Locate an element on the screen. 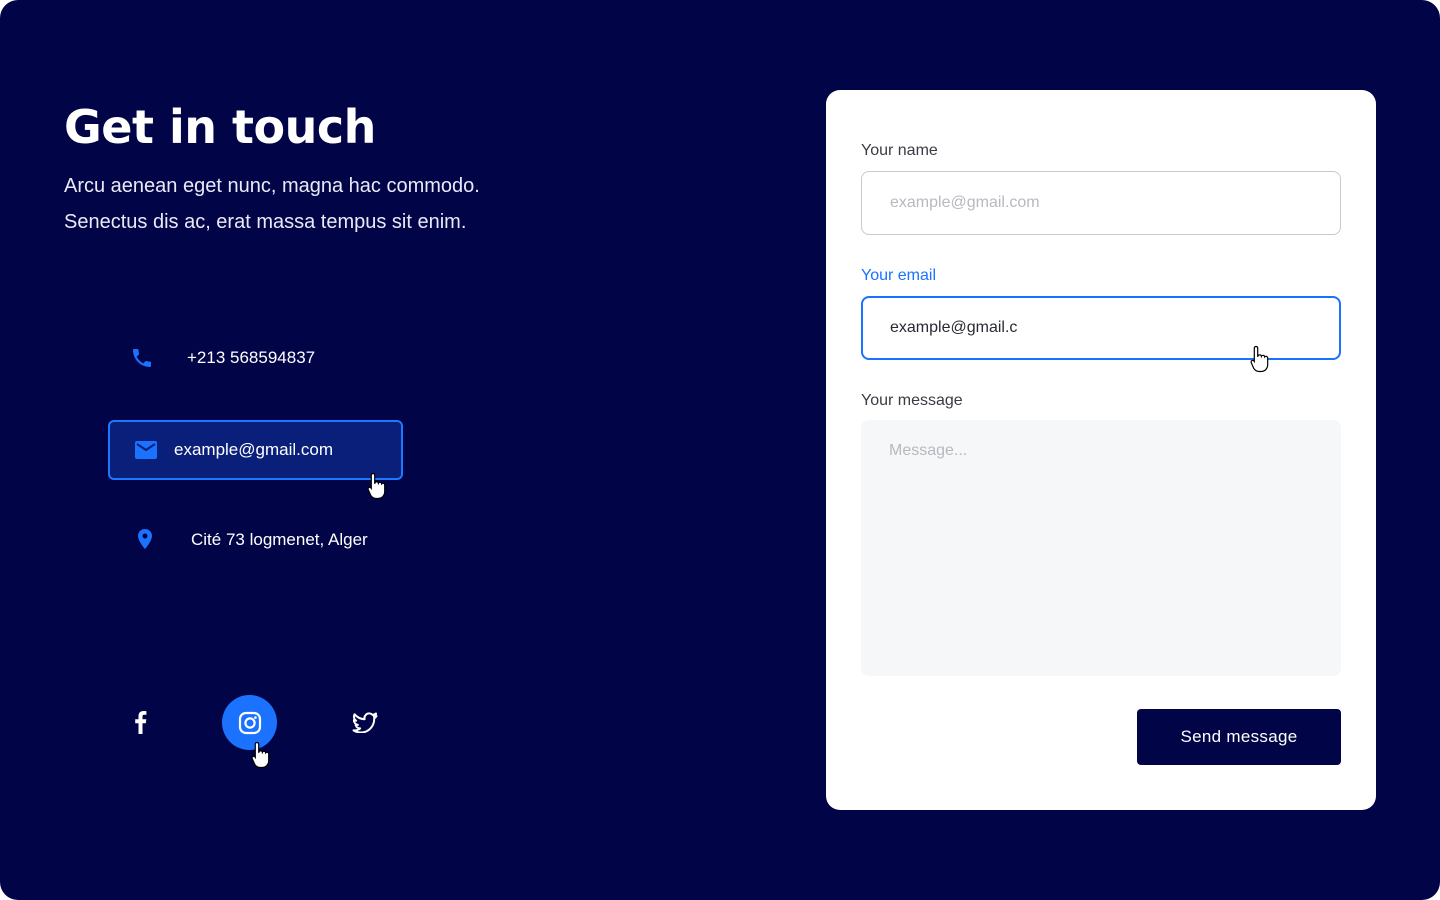 The height and width of the screenshot is (900, 1440). facebook-icon is located at coordinates (141, 722).